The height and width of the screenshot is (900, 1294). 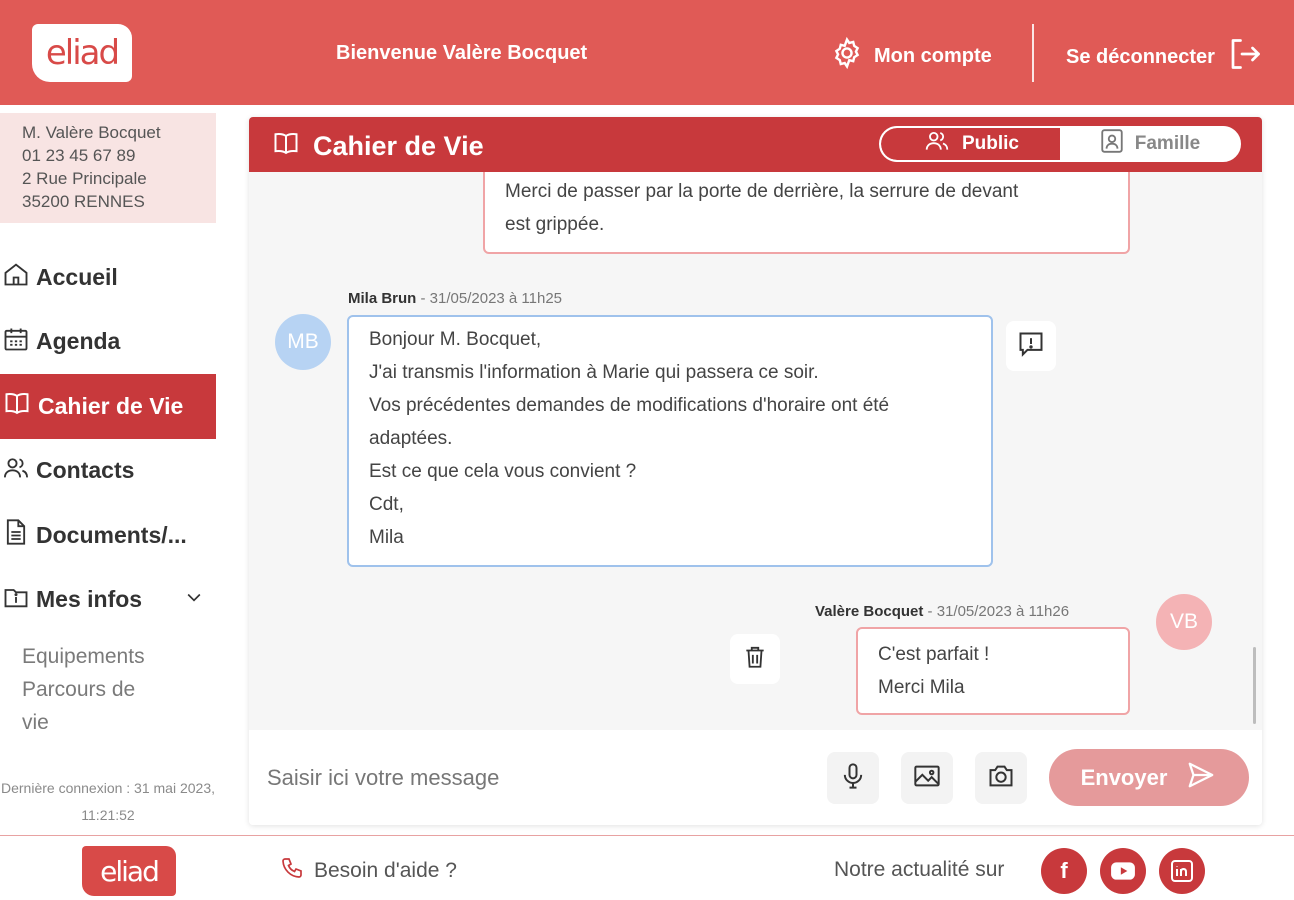 I want to click on phone-icon, so click(x=292, y=871).